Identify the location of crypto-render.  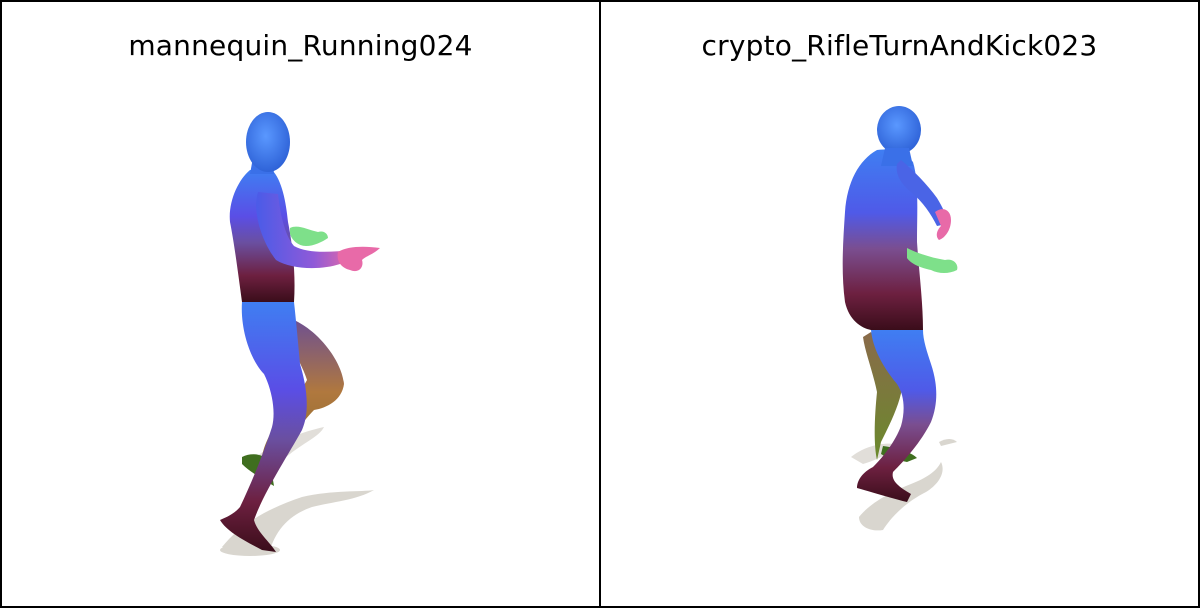
(900, 318).